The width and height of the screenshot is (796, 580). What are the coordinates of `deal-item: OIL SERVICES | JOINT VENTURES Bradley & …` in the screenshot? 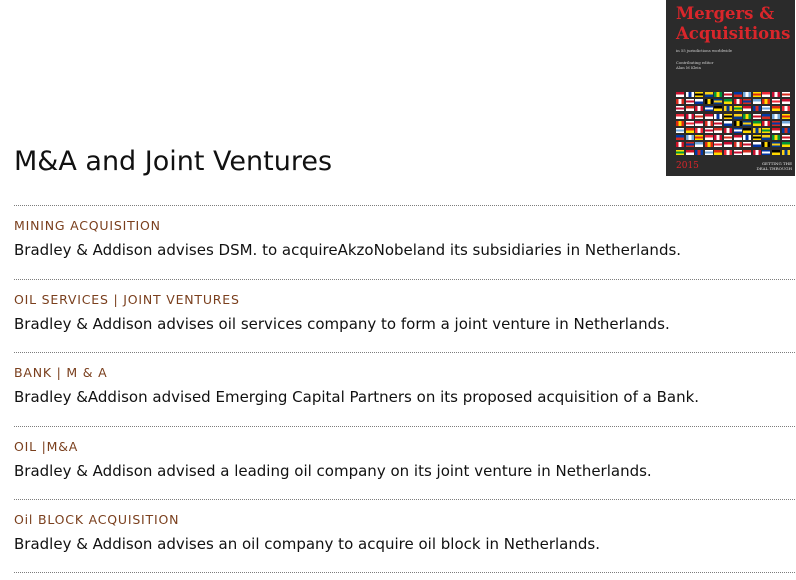 It's located at (404, 315).